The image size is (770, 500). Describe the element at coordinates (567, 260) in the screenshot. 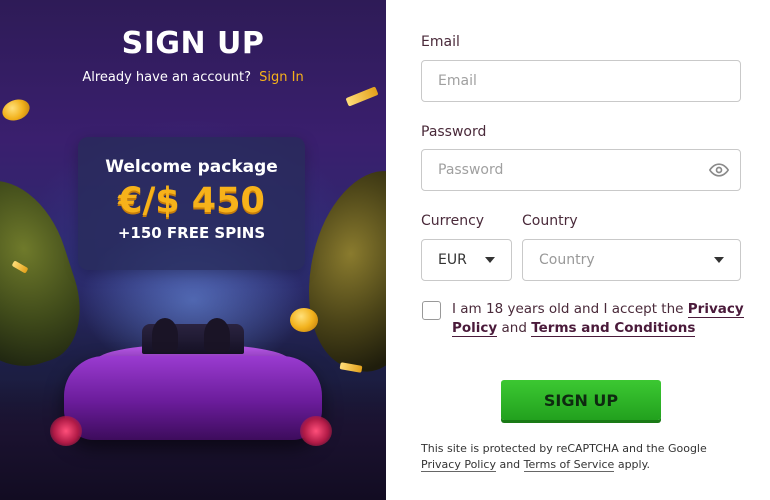

I see `country-value: Country` at that location.